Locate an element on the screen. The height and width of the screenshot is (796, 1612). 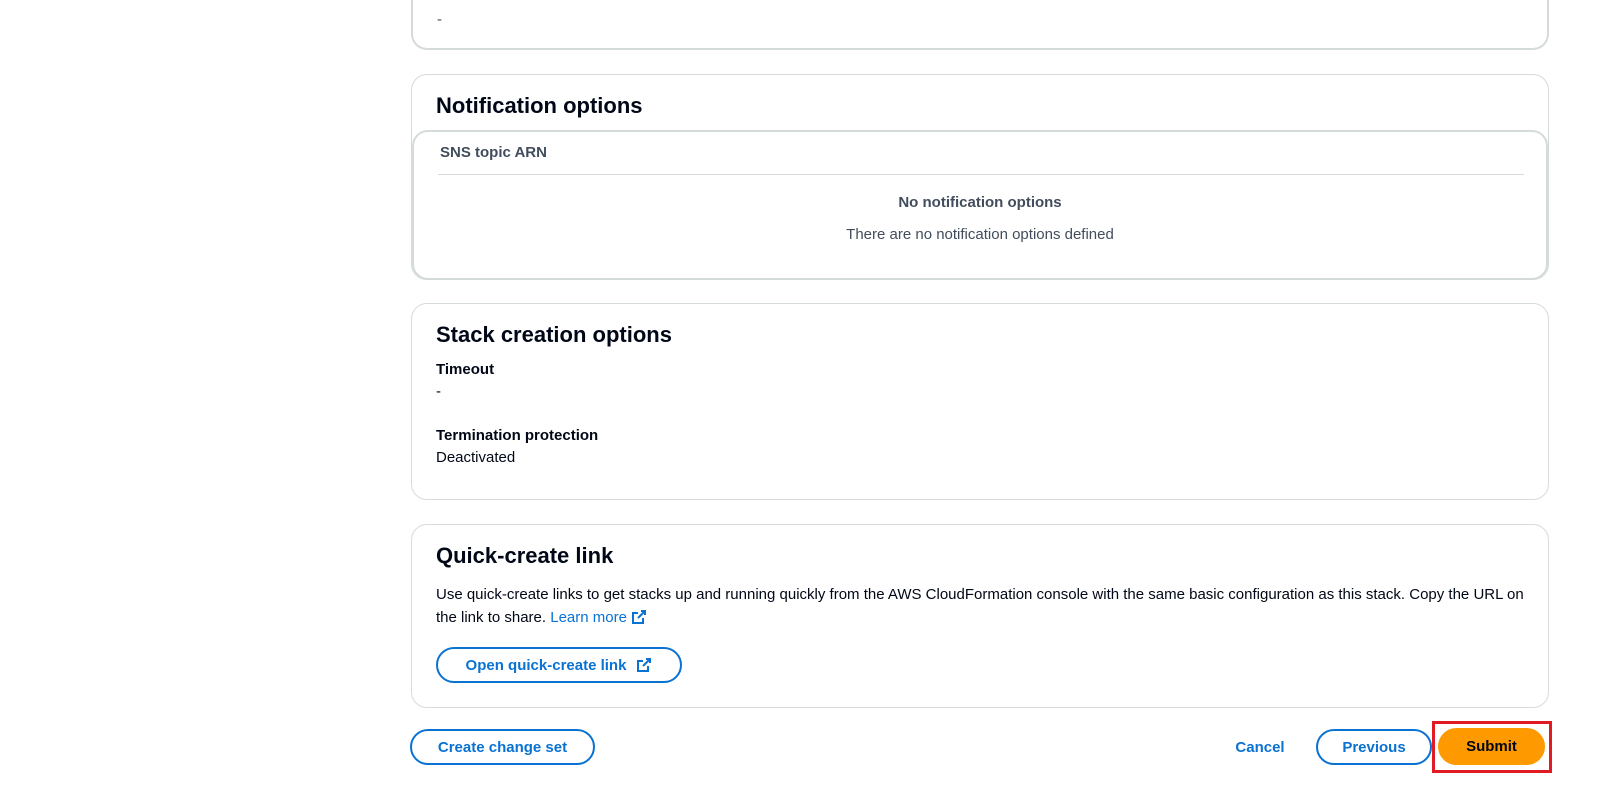
empty-state-title: No notification options is located at coordinates (980, 202).